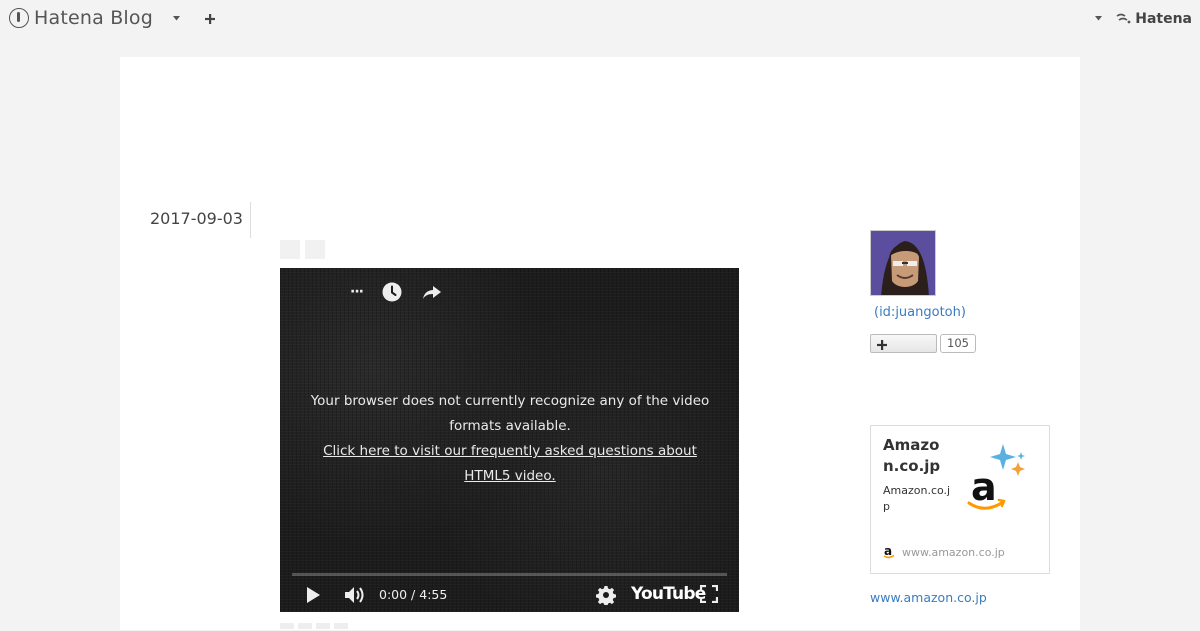 Image resolution: width=1200 pixels, height=631 pixels. What do you see at coordinates (600, 19) in the screenshot?
I see `global-header: Hatena Blog Hatena` at bounding box center [600, 19].